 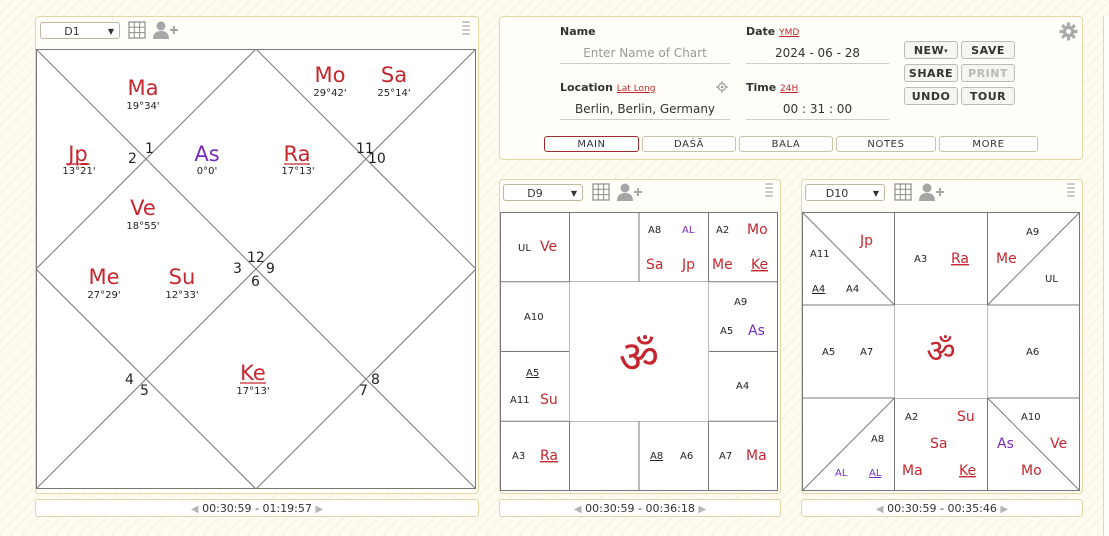 I want to click on date-format-link: YMD, so click(x=789, y=33).